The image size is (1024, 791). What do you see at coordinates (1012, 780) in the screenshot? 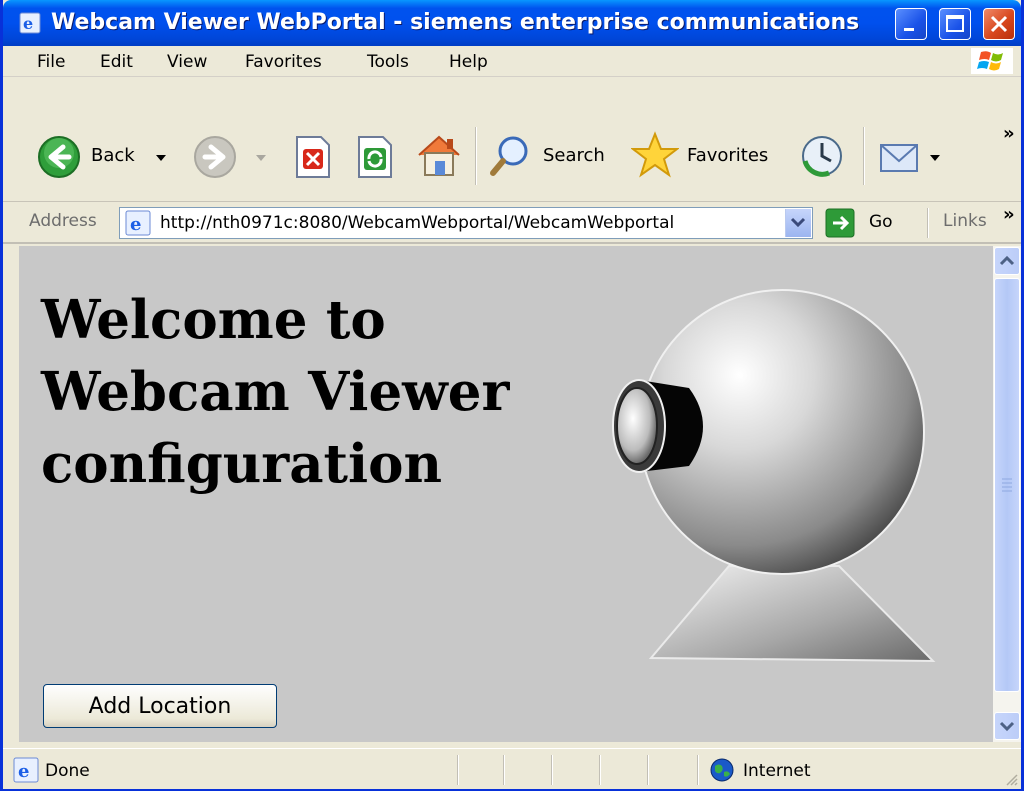
I see `resize-grip-icon` at bounding box center [1012, 780].